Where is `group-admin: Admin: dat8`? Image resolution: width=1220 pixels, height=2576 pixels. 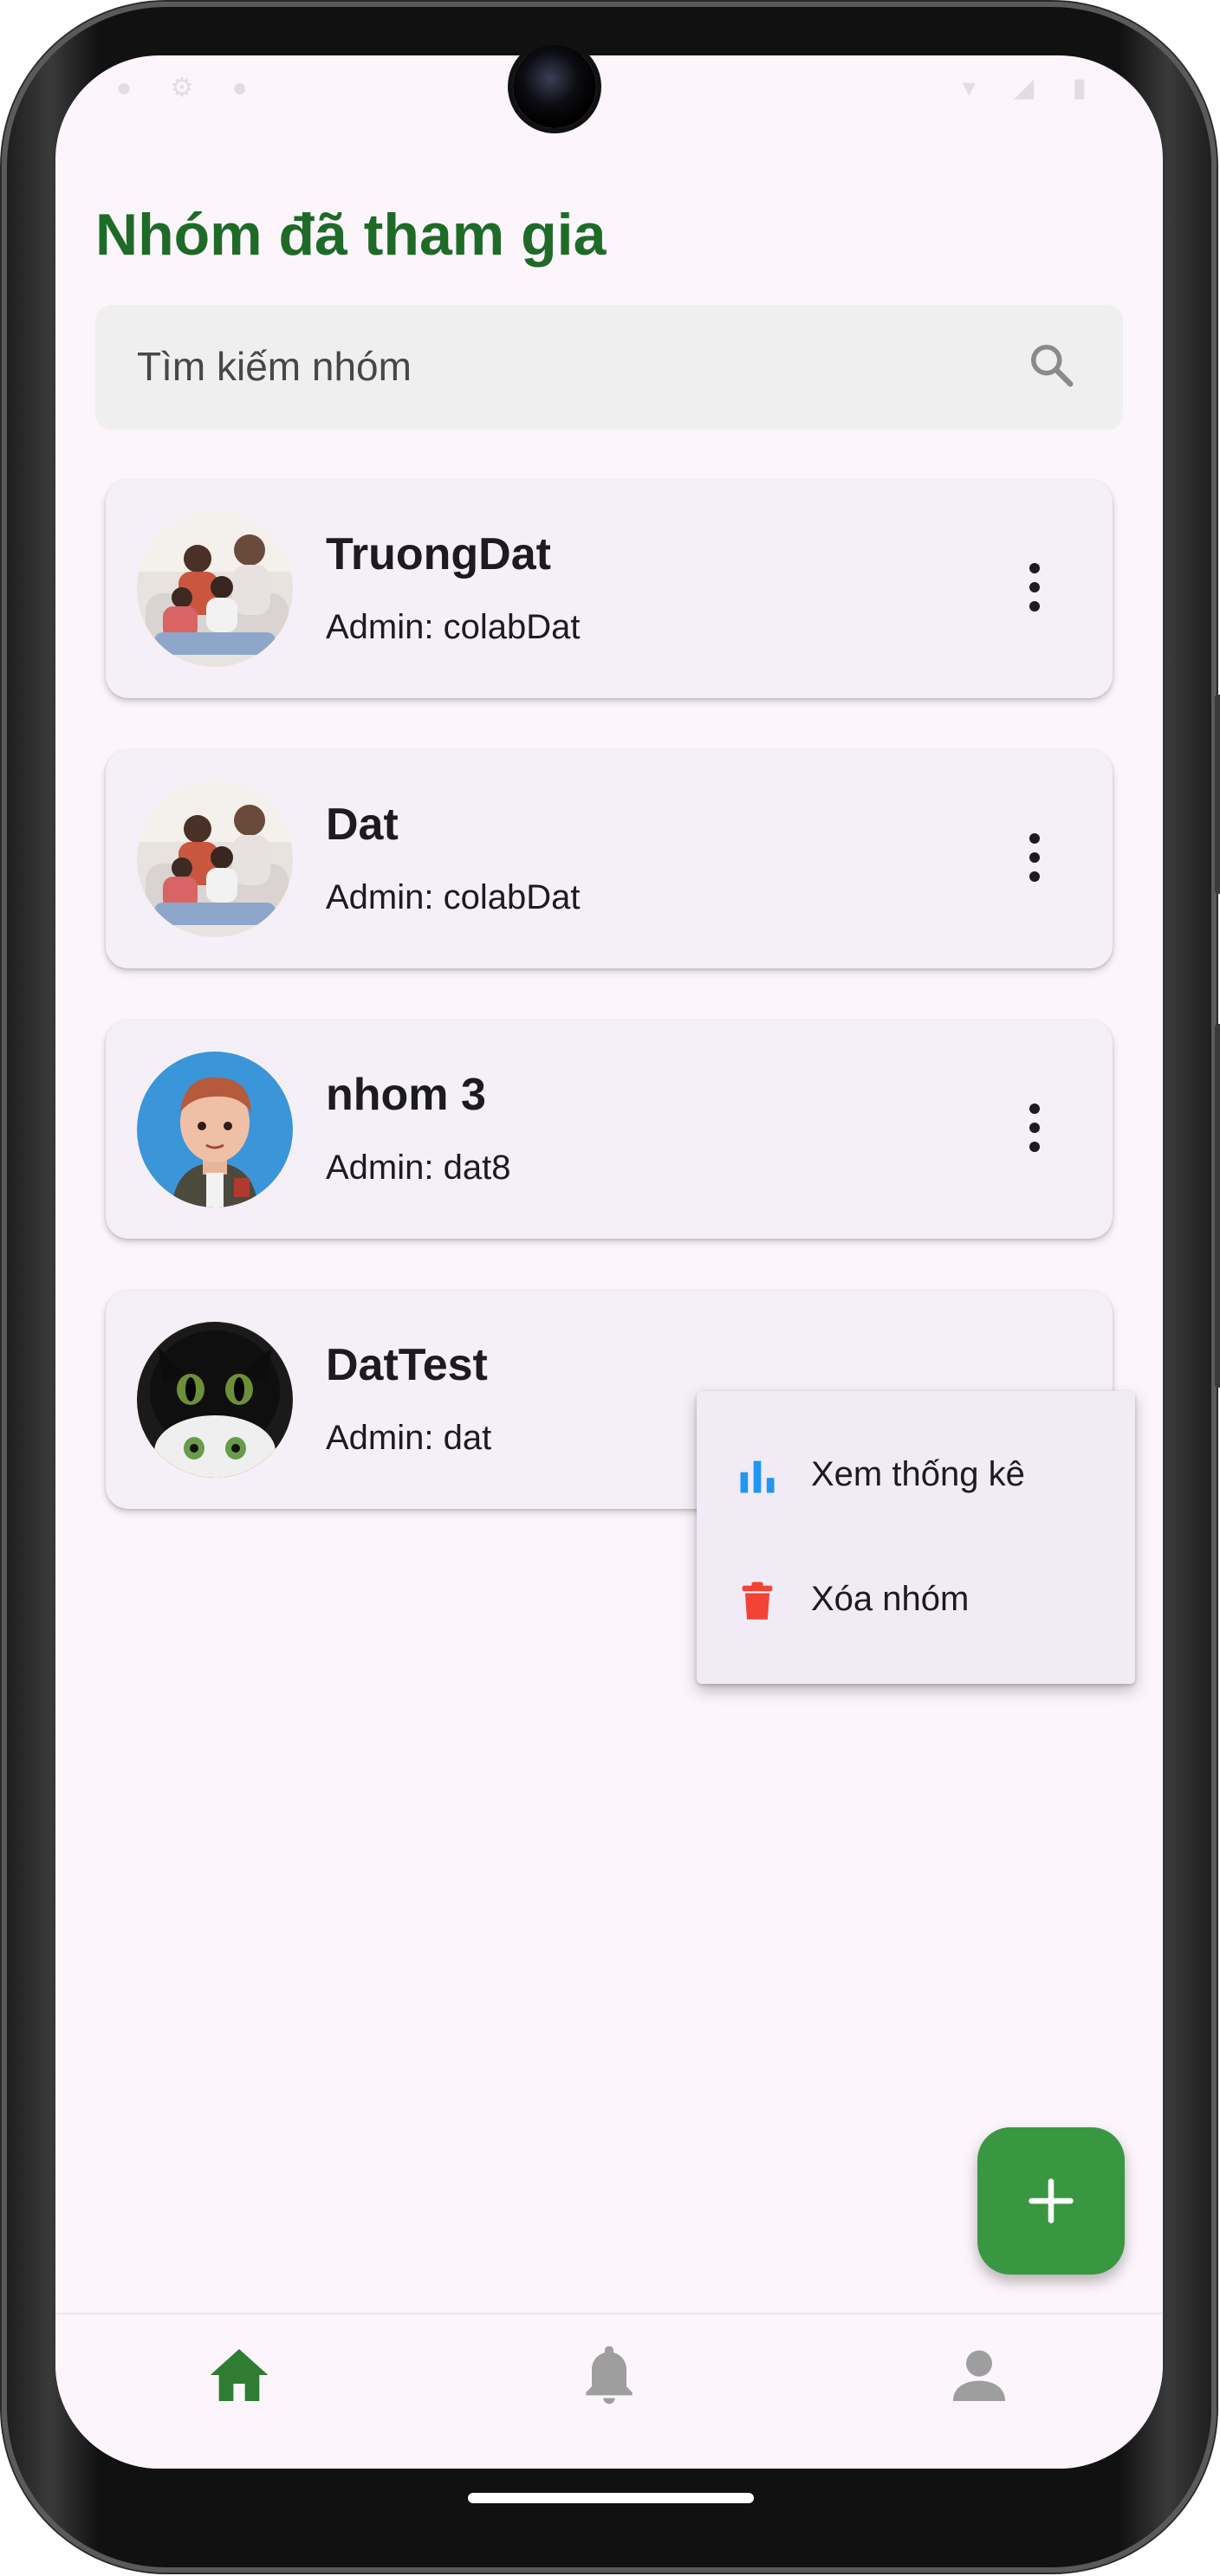
group-admin: Admin: dat8 is located at coordinates (419, 1168).